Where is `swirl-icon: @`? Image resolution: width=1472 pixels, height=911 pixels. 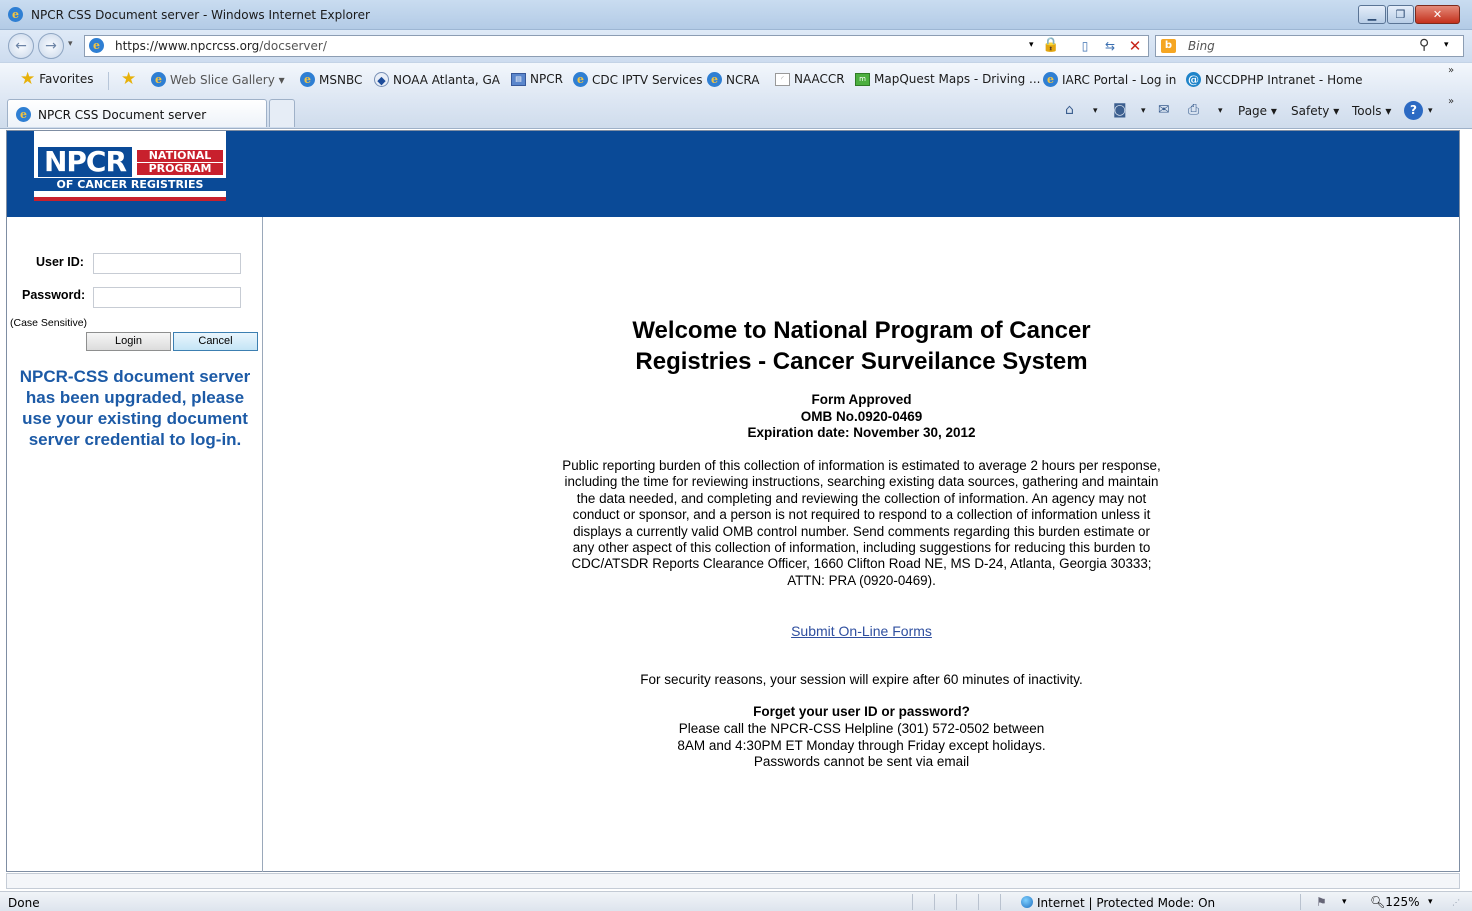 swirl-icon: @ is located at coordinates (1193, 79).